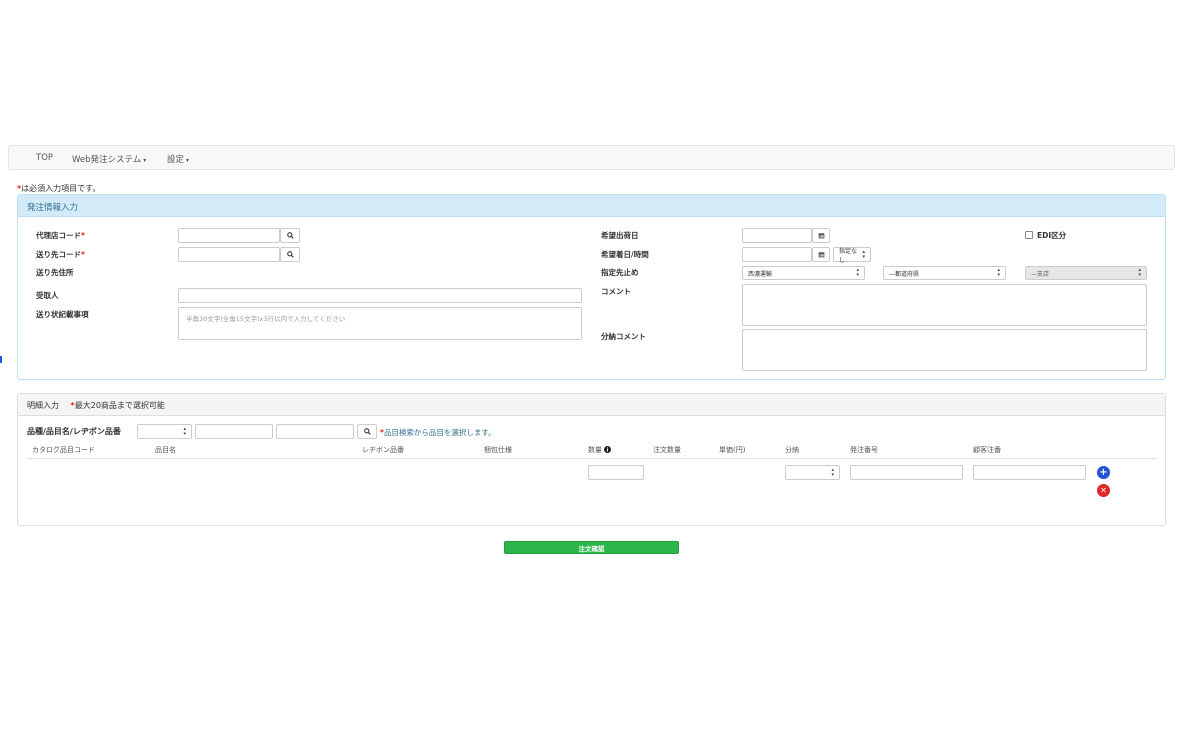 This screenshot has height=745, width=1180. What do you see at coordinates (1040, 274) in the screenshot?
I see `branch-value: —支店` at bounding box center [1040, 274].